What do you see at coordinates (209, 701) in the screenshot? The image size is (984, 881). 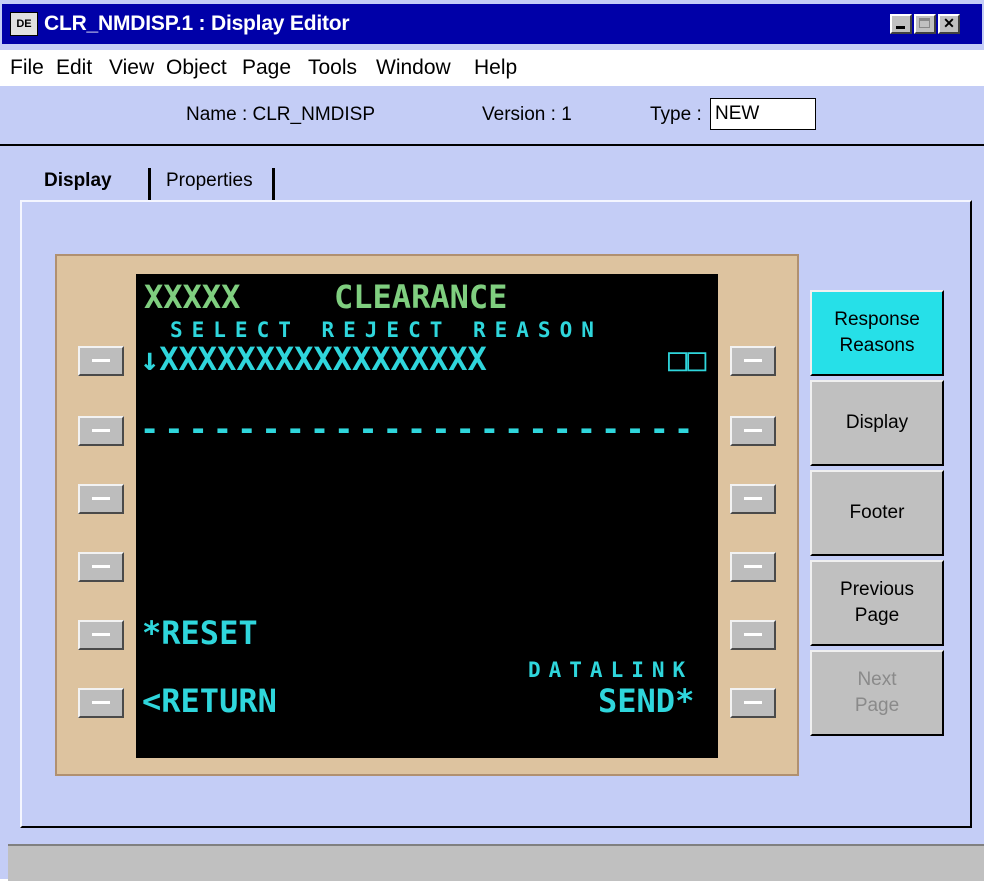 I see `cdu-return: <RETURN` at bounding box center [209, 701].